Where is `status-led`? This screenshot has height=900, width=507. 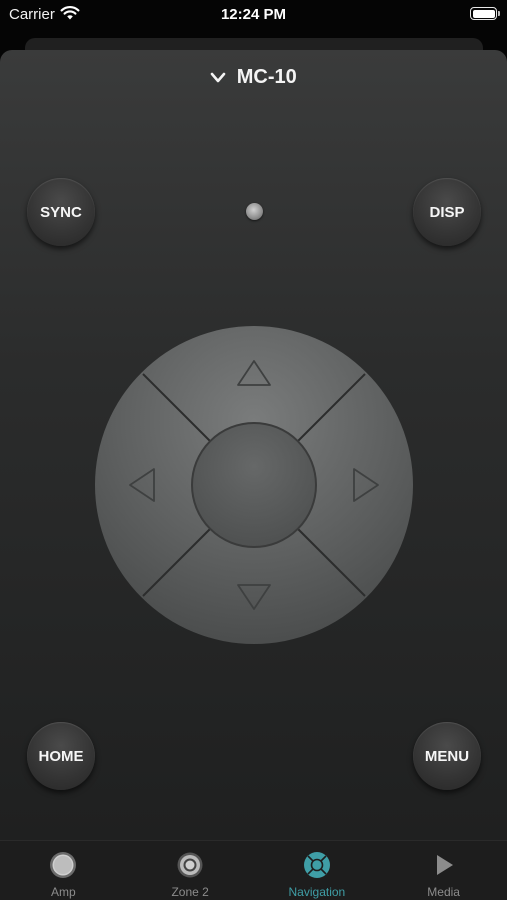 status-led is located at coordinates (254, 211).